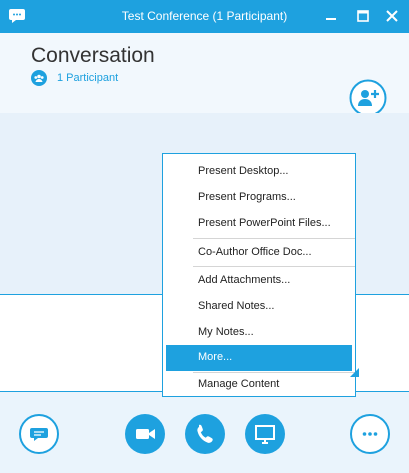 This screenshot has height=473, width=409. I want to click on window-title: Test Conference (1 Participant), so click(204, 16).